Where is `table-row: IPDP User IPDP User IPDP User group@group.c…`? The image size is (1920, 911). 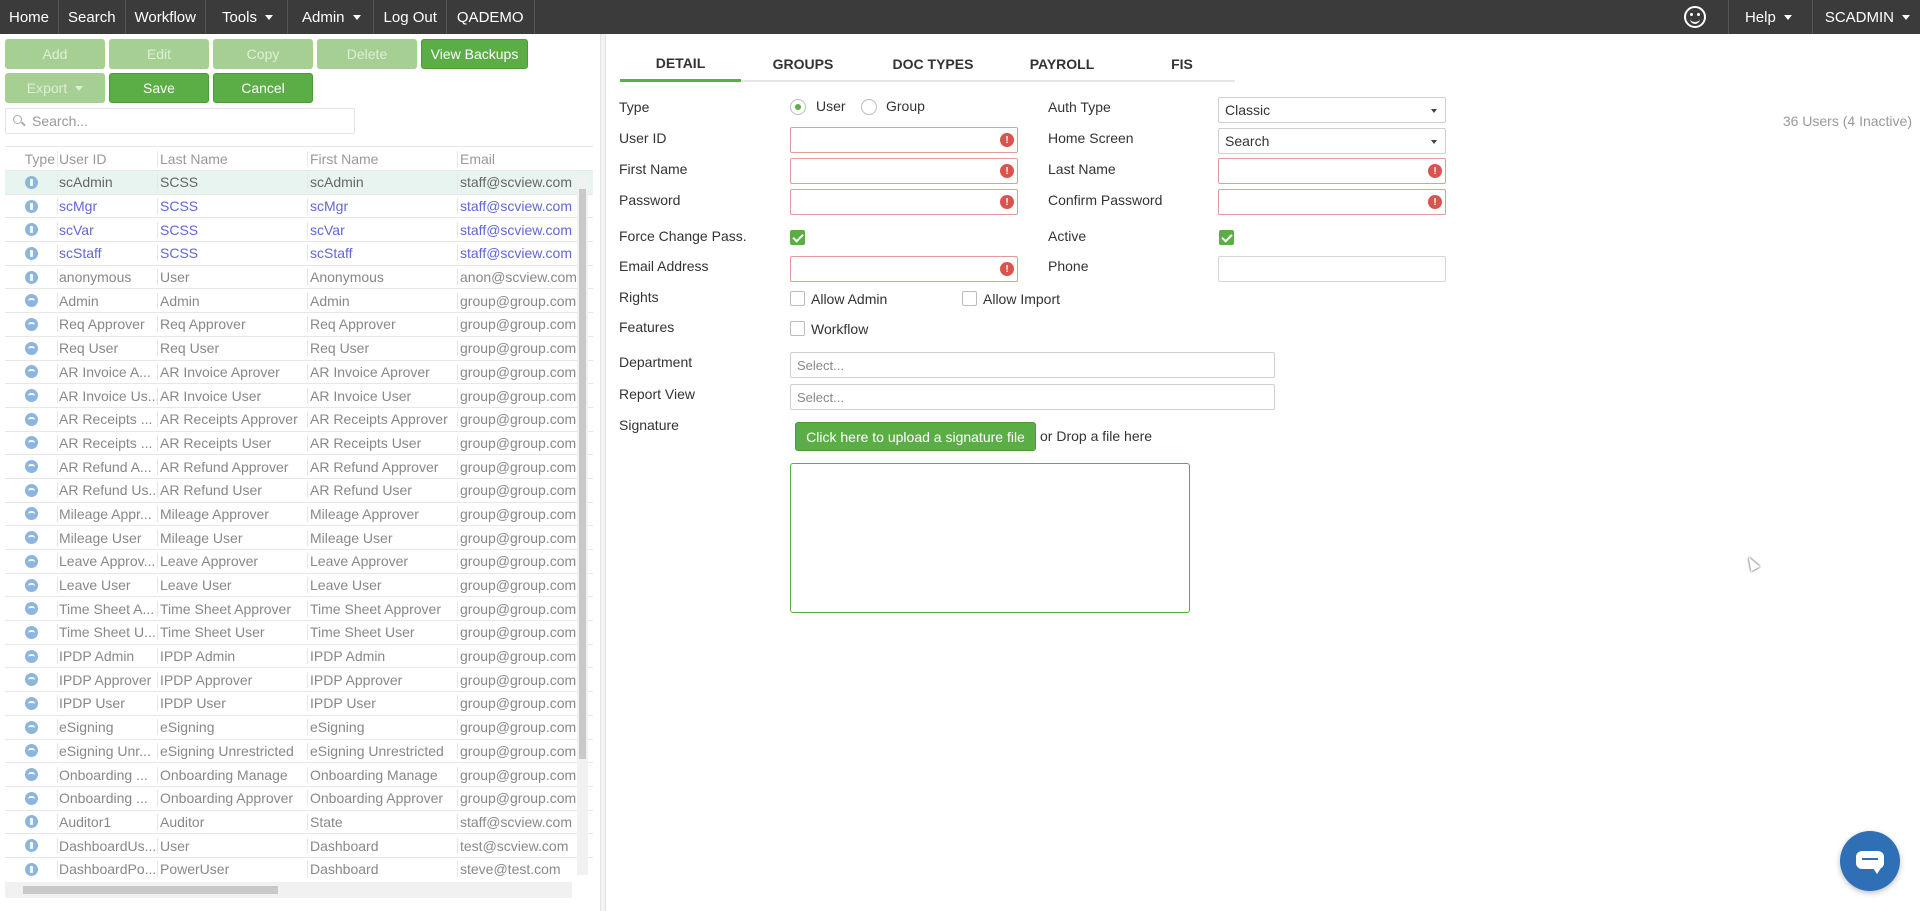
table-row: IPDP User IPDP User IPDP User group@group.c… is located at coordinates (299, 704).